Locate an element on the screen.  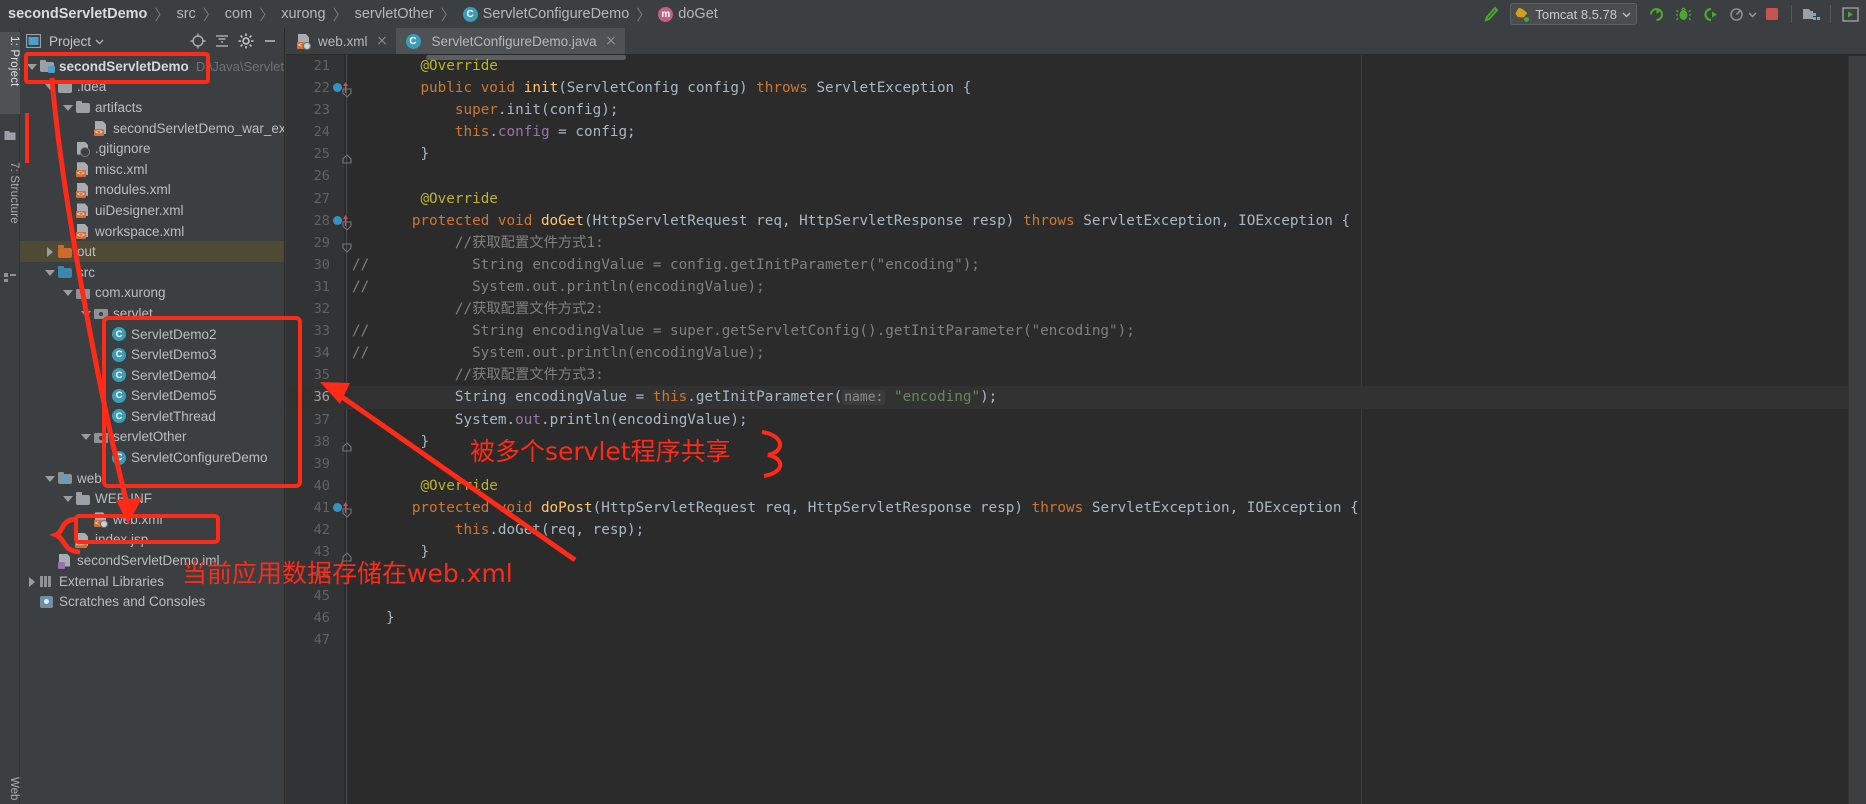
editor-tab-web-xml: web.xml is located at coordinates (341, 41).